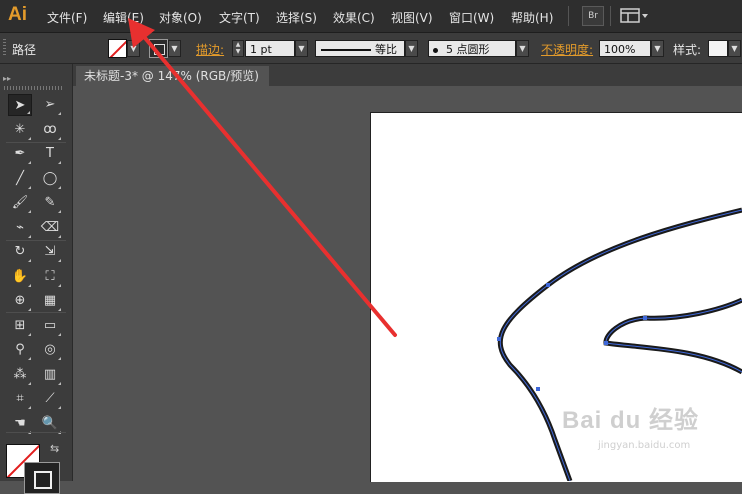  Describe the element at coordinates (412, 17) in the screenshot. I see `menu-view: 视图(V)` at that location.